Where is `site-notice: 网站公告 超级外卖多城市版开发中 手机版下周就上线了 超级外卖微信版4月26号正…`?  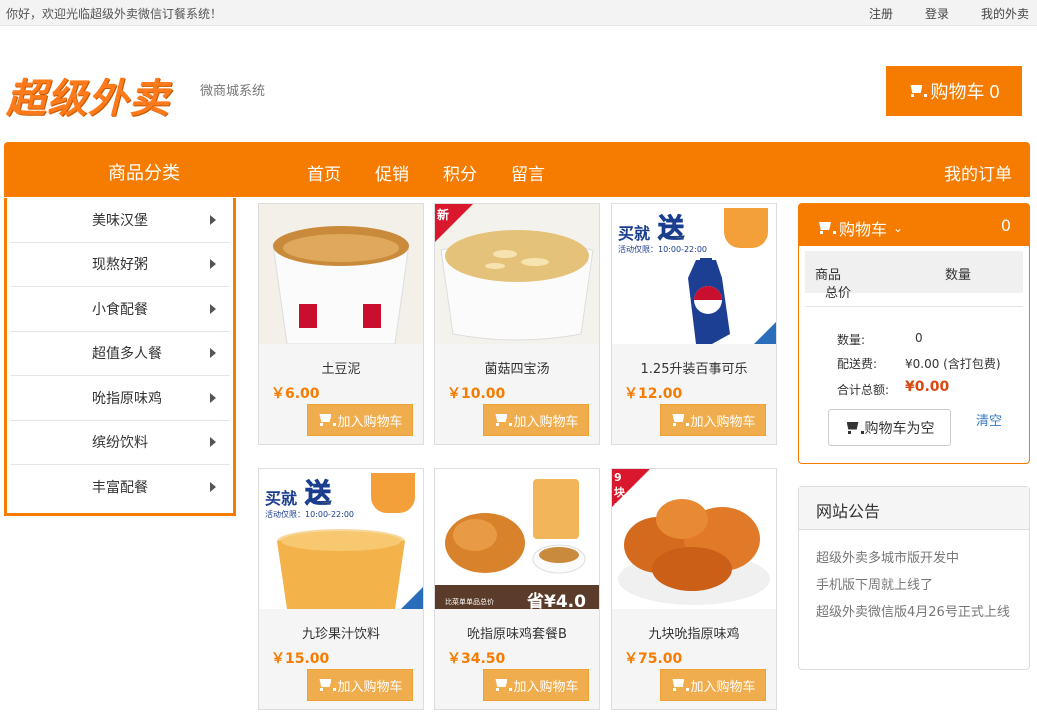
site-notice: 网站公告 超级外卖多城市版开发中 手机版下周就上线了 超级外卖微信版4月26号正… is located at coordinates (914, 578).